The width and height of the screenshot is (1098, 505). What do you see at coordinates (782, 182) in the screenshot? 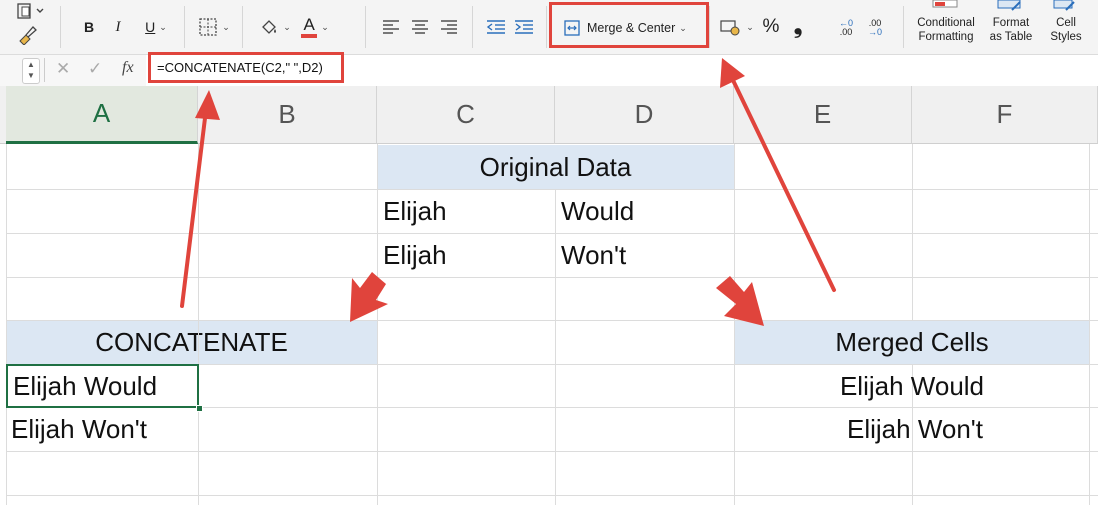
I see `arrow-to-merge` at bounding box center [782, 182].